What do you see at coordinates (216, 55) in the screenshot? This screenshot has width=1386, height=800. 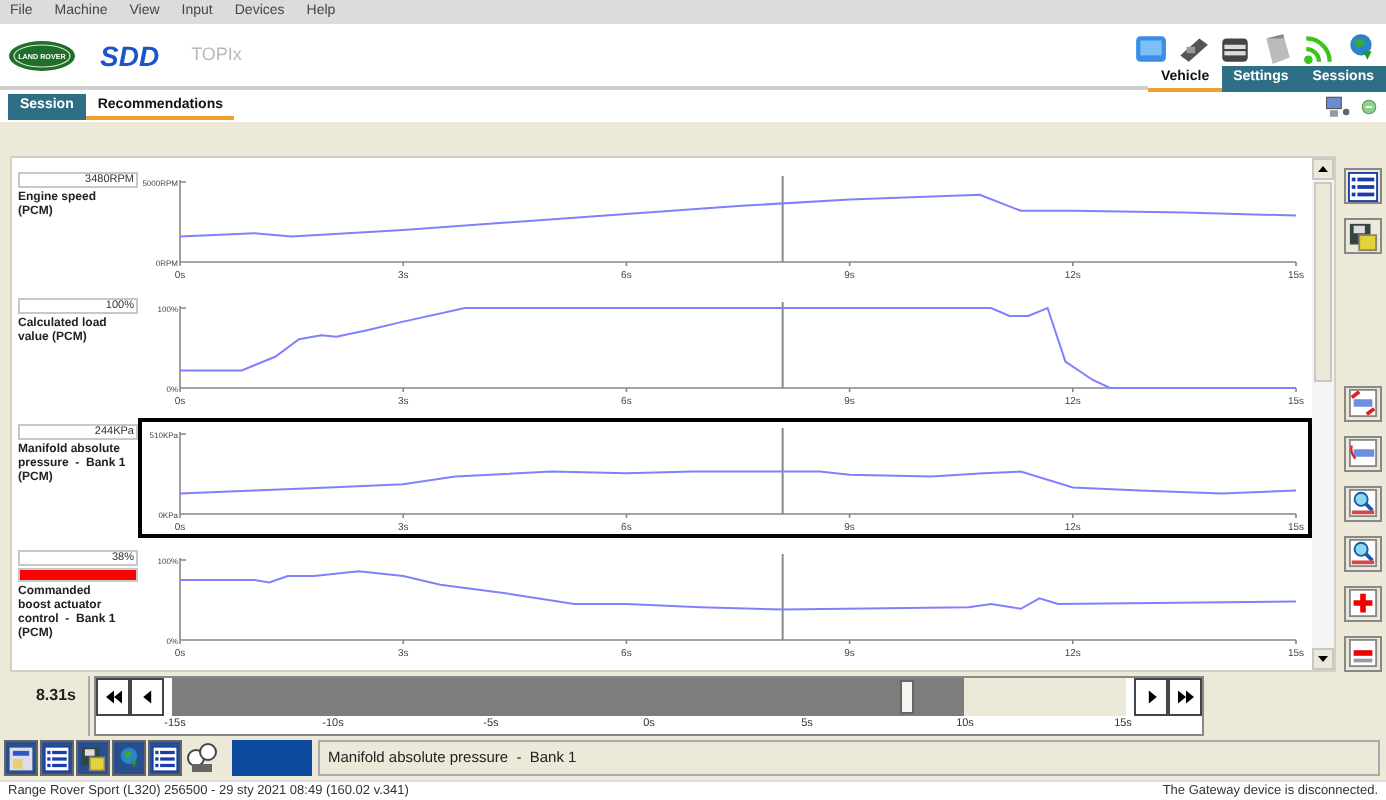 I see `product-name: TOPIx` at bounding box center [216, 55].